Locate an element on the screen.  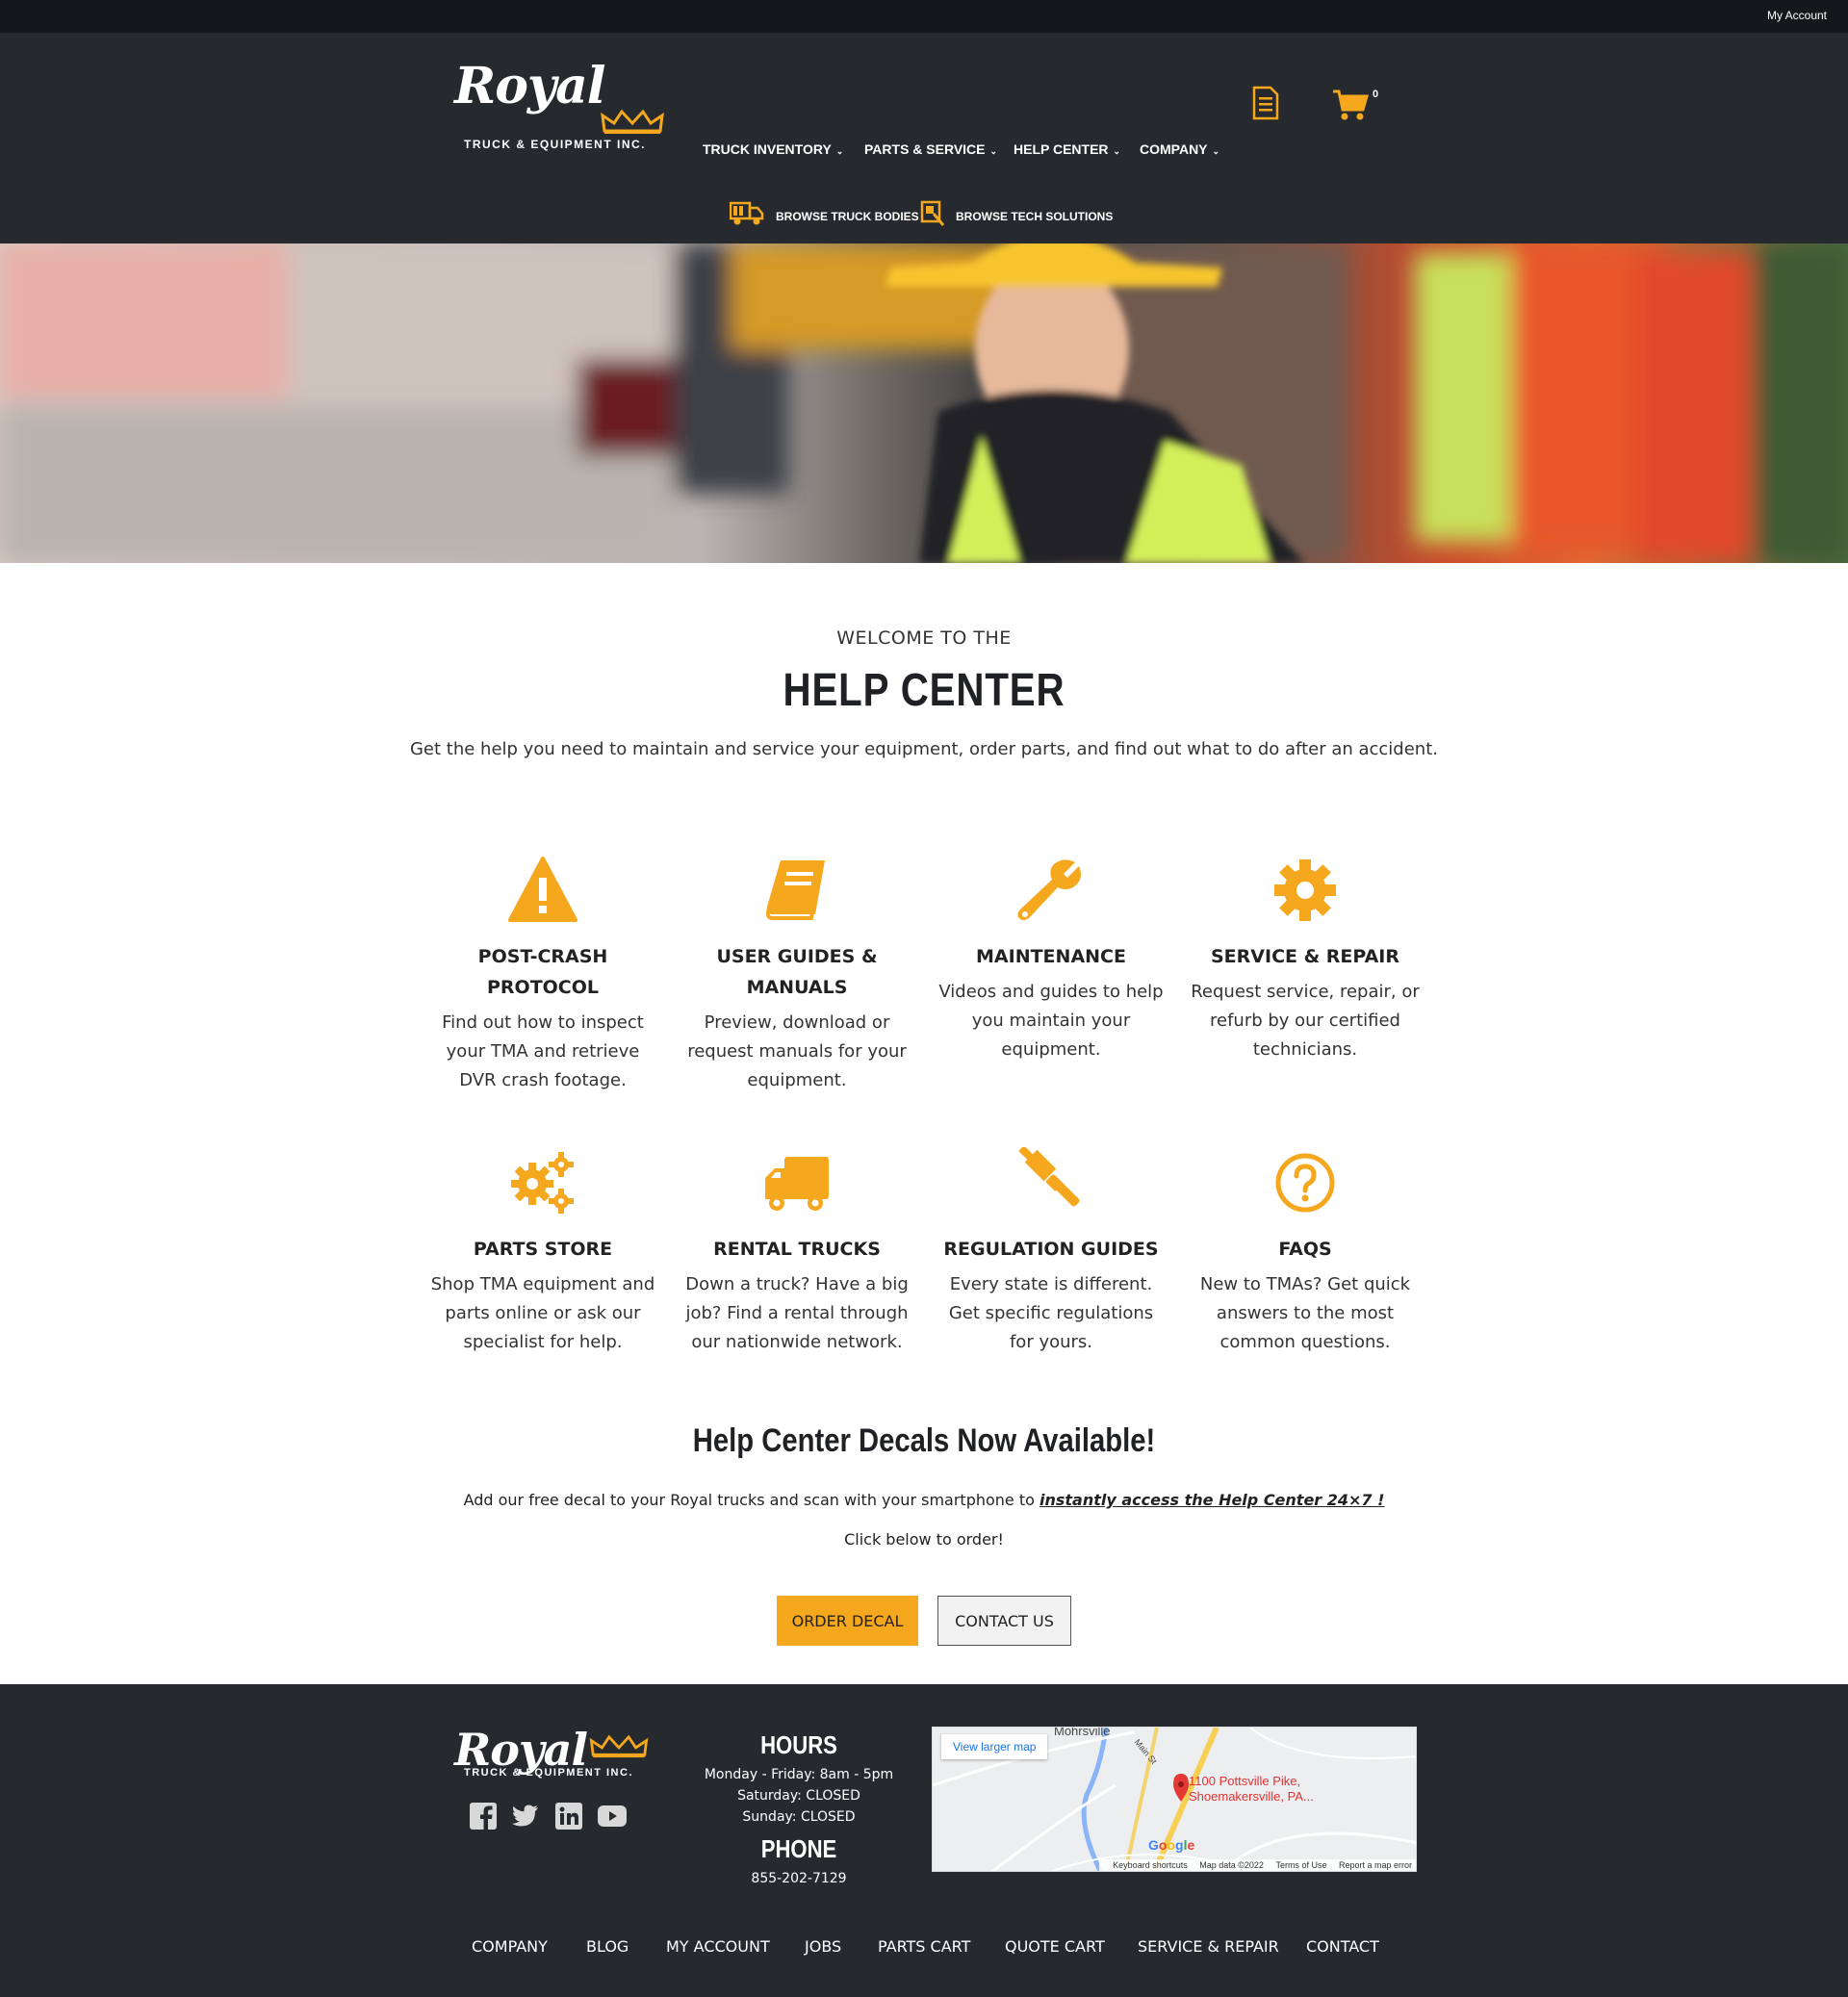
footer-link-my-account: MY ACCOUNT is located at coordinates (718, 1947).